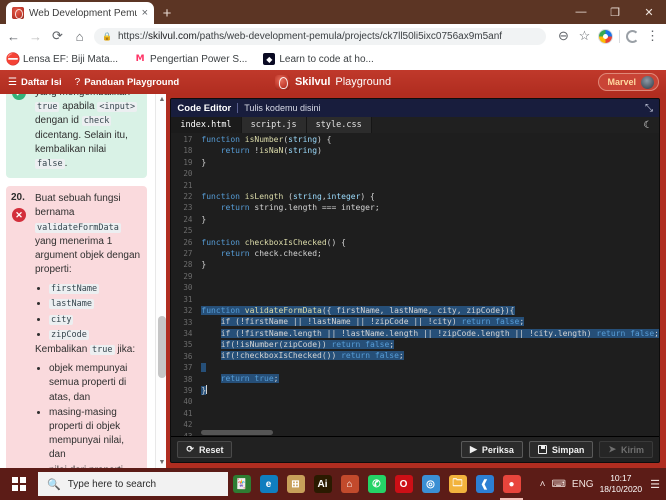 The image size is (666, 500). I want to click on house-20-icon: ⌂, so click(349, 484).